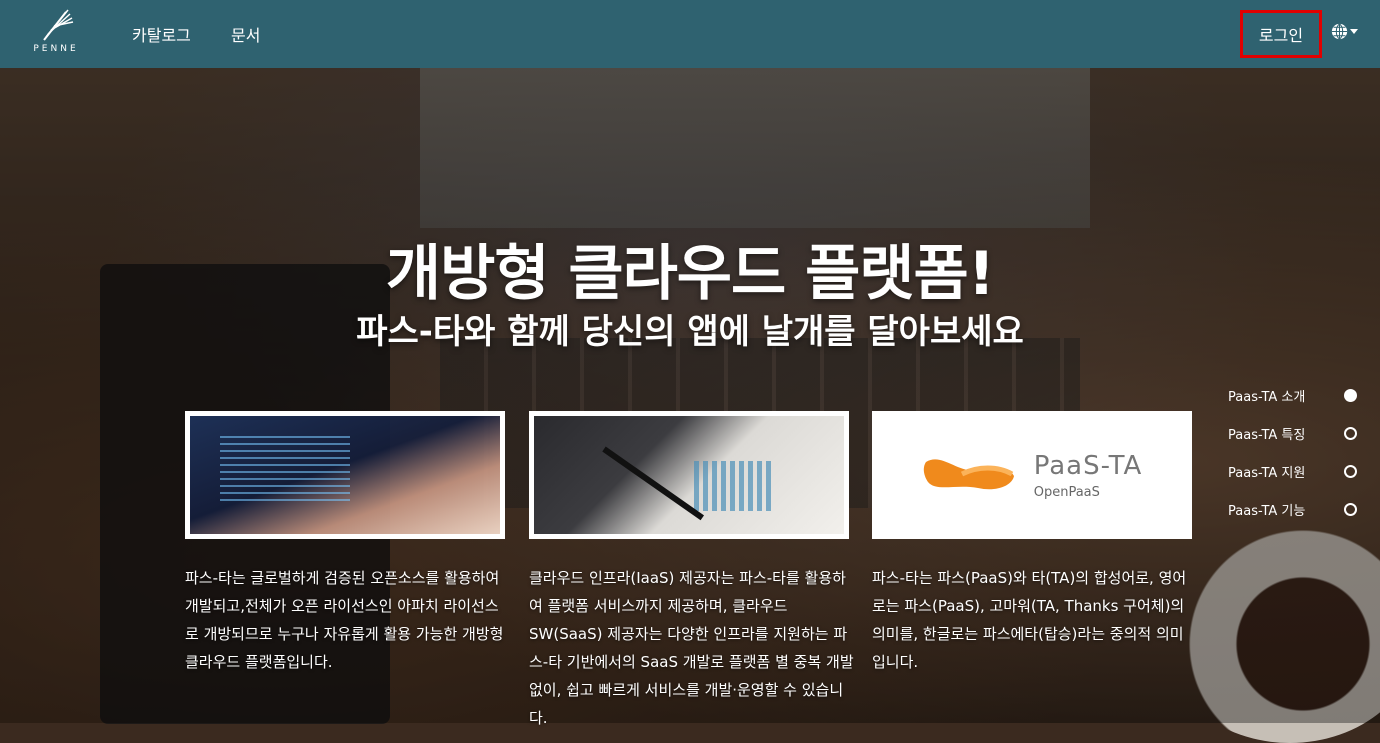 The width and height of the screenshot is (1380, 743). What do you see at coordinates (56, 49) in the screenshot?
I see `logo-text: PENNE` at bounding box center [56, 49].